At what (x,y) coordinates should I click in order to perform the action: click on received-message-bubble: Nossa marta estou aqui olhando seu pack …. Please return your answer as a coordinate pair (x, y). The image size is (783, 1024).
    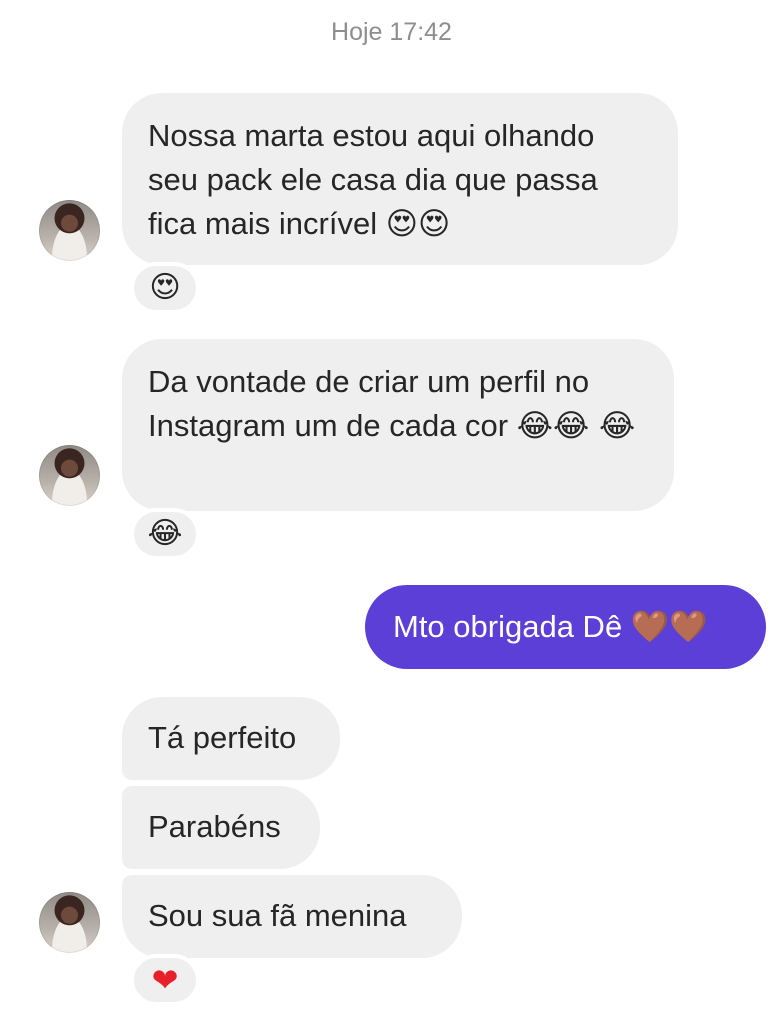
    Looking at the image, I should click on (400, 179).